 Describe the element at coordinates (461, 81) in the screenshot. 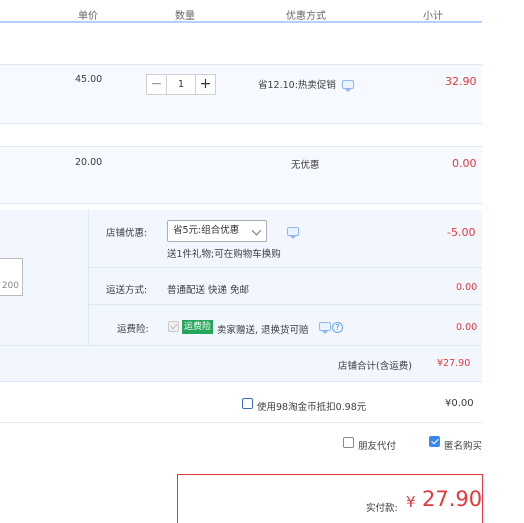

I see `item-subtotal: 32.90` at that location.